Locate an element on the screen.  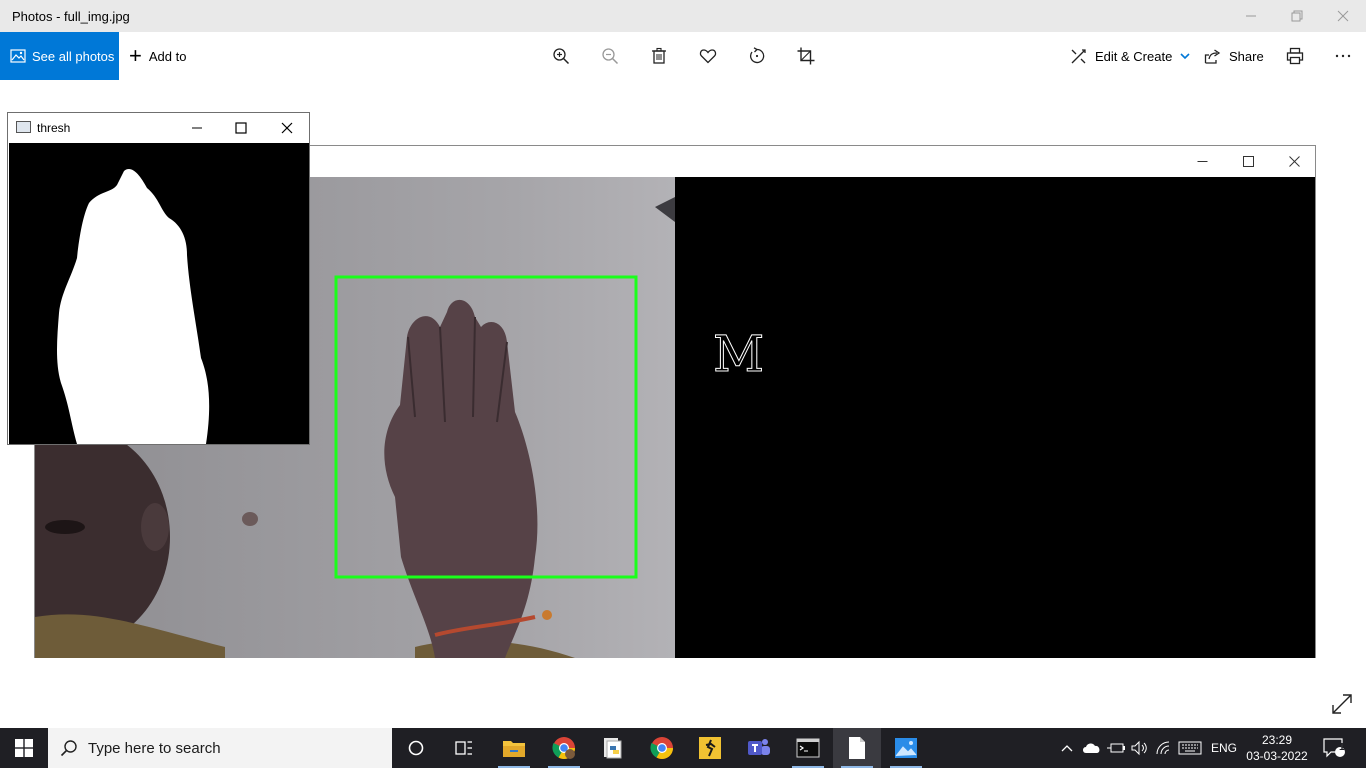
document-icon is located at coordinates (857, 748).